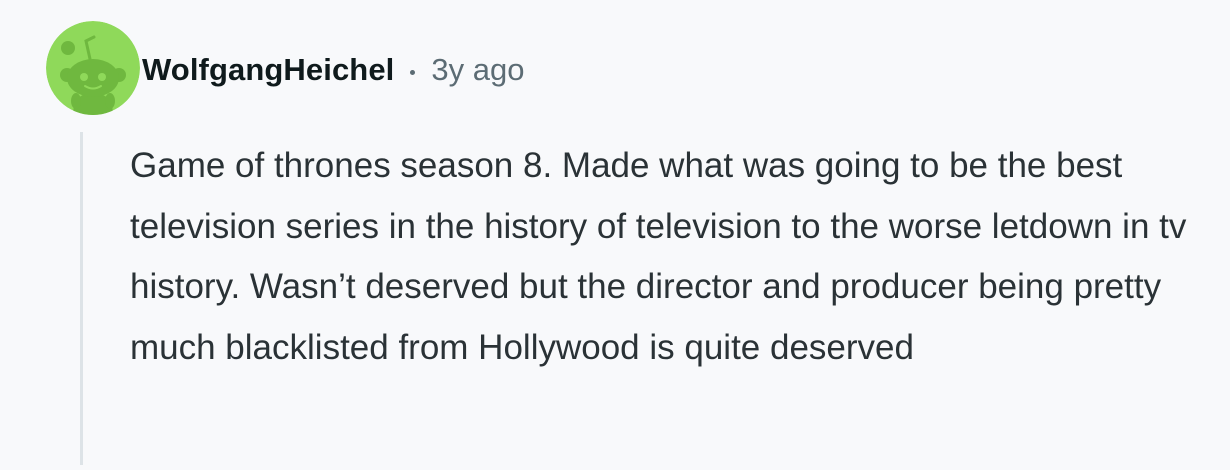 This screenshot has height=470, width=1230. I want to click on comment-meta: WolfgangHeichel 3y ago, so click(333, 70).